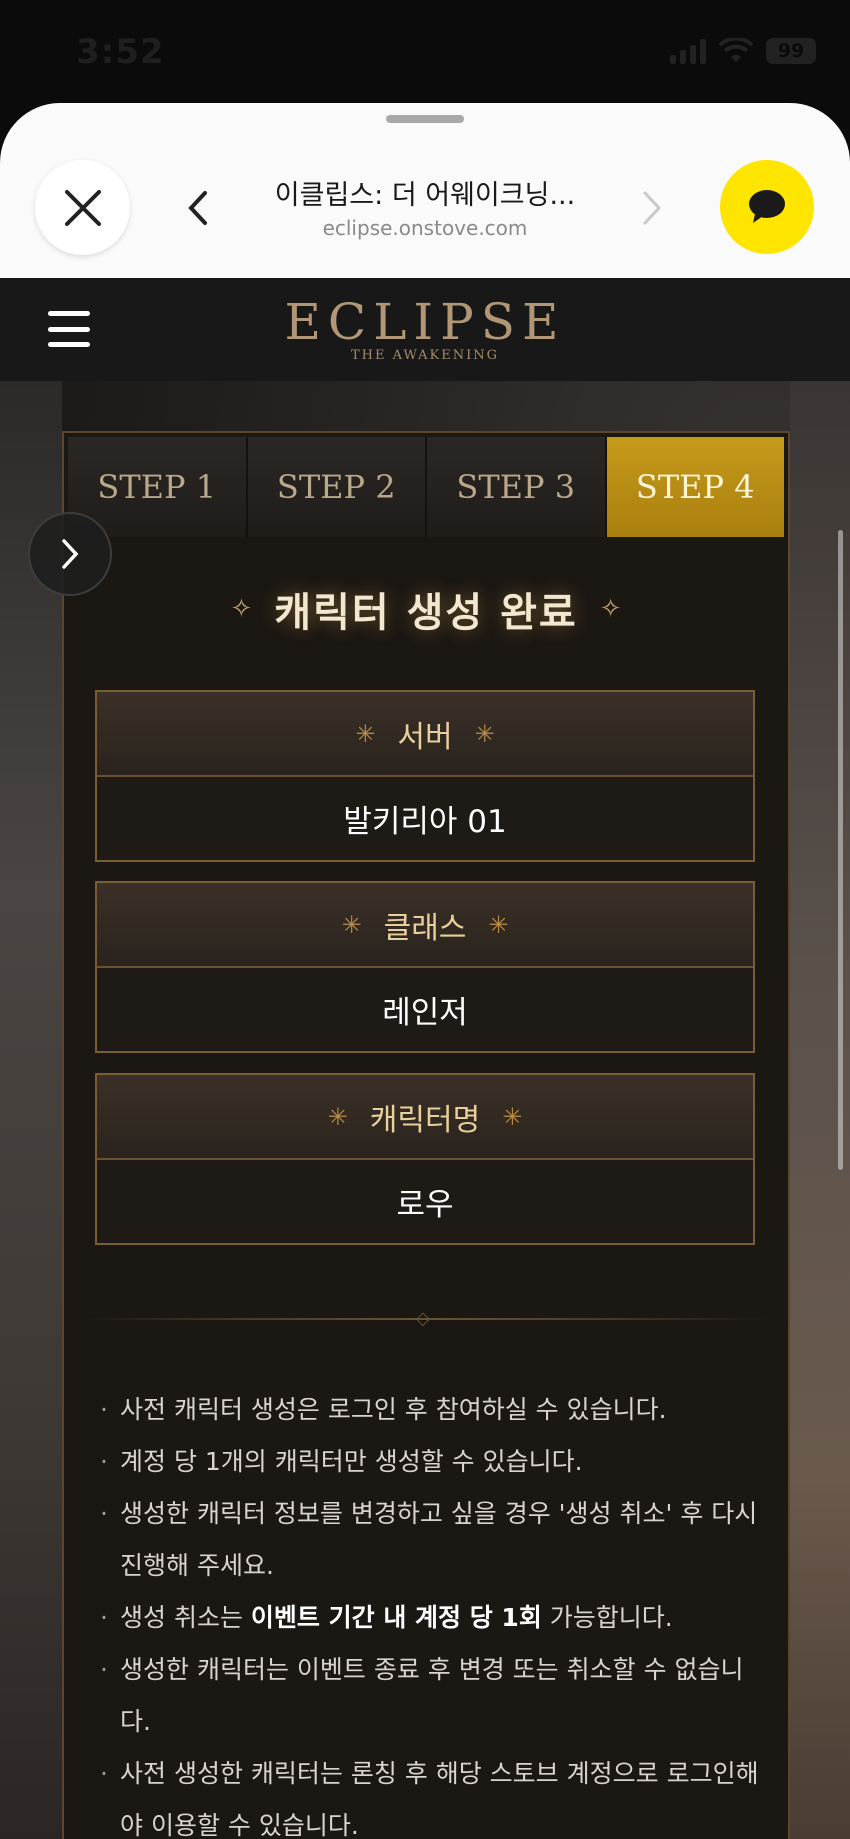  I want to click on status-icons: 99, so click(743, 51).